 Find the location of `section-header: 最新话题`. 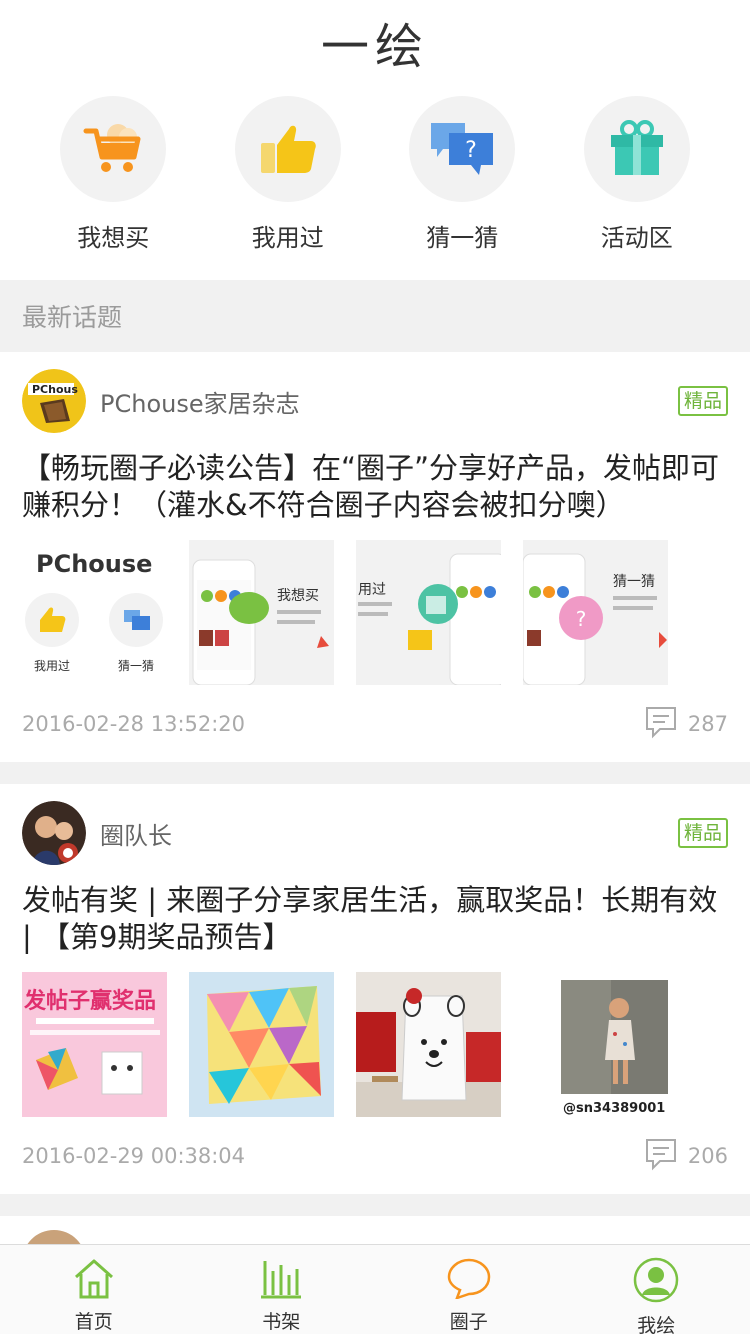

section-header: 最新话题 is located at coordinates (375, 316).